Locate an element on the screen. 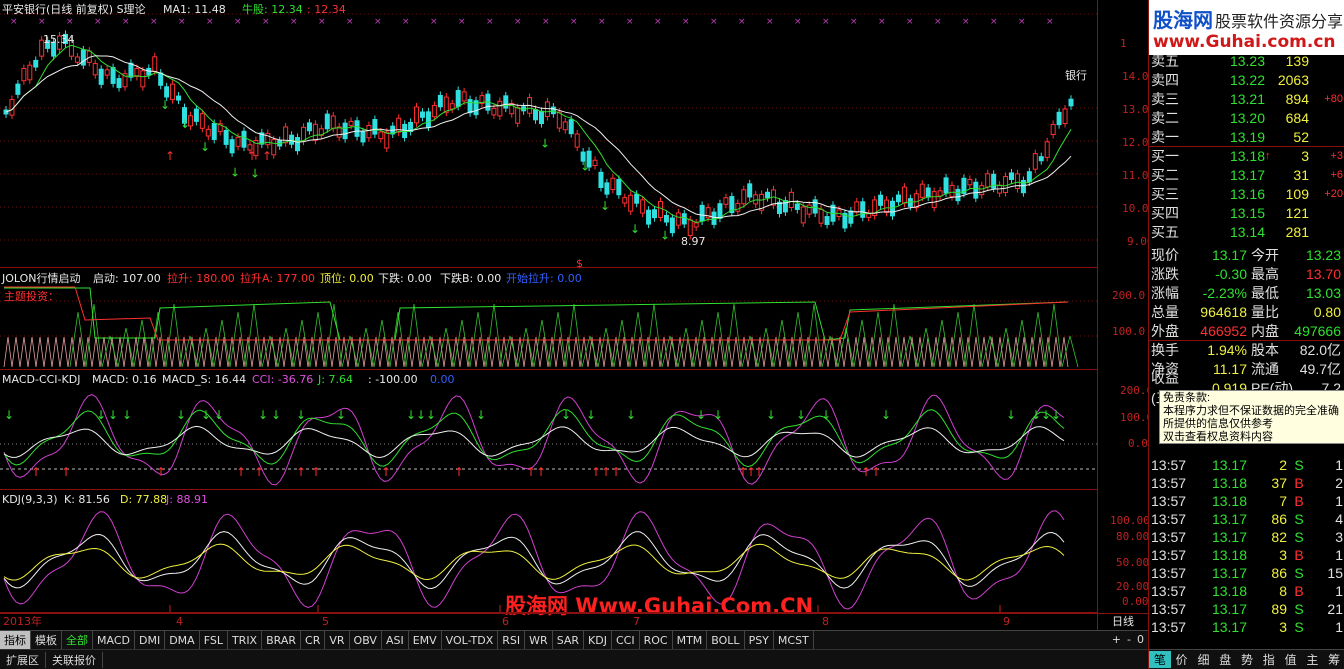  v5-value: : -100.00 is located at coordinates (393, 379).